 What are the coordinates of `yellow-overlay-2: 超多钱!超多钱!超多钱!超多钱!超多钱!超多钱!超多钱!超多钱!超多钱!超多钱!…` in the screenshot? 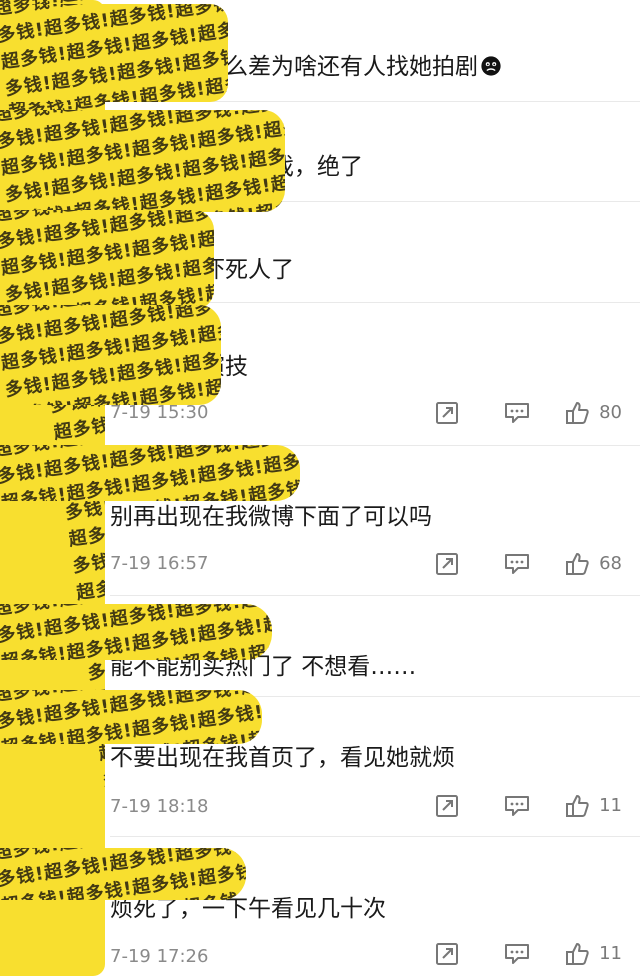 It's located at (142, 161).